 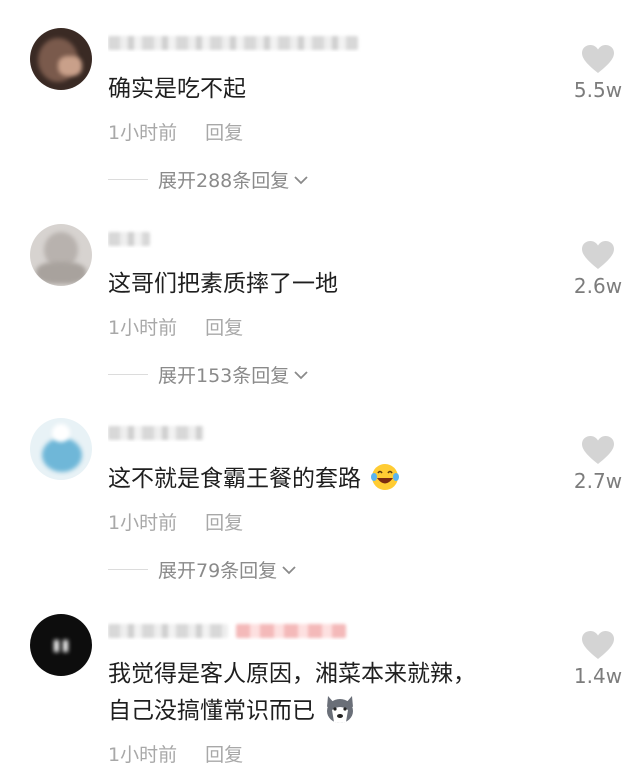 I want to click on comment-meta: 1小时前 回复, so click(x=175, y=753).